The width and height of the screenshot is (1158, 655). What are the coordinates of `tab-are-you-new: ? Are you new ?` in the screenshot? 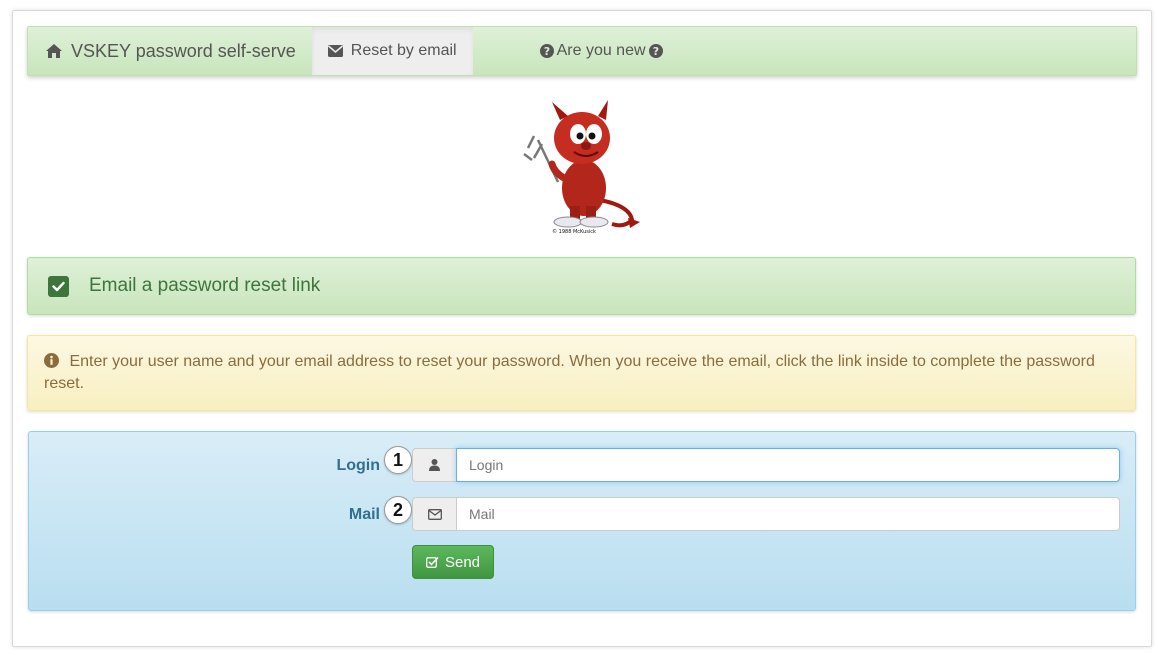 It's located at (601, 51).